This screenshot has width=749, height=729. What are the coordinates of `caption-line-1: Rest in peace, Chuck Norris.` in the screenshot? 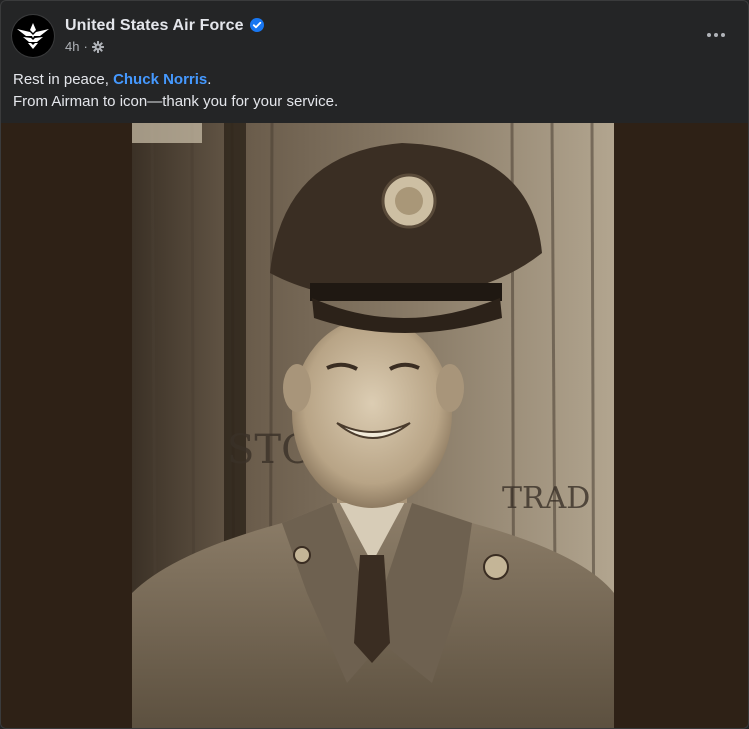 It's located at (175, 80).